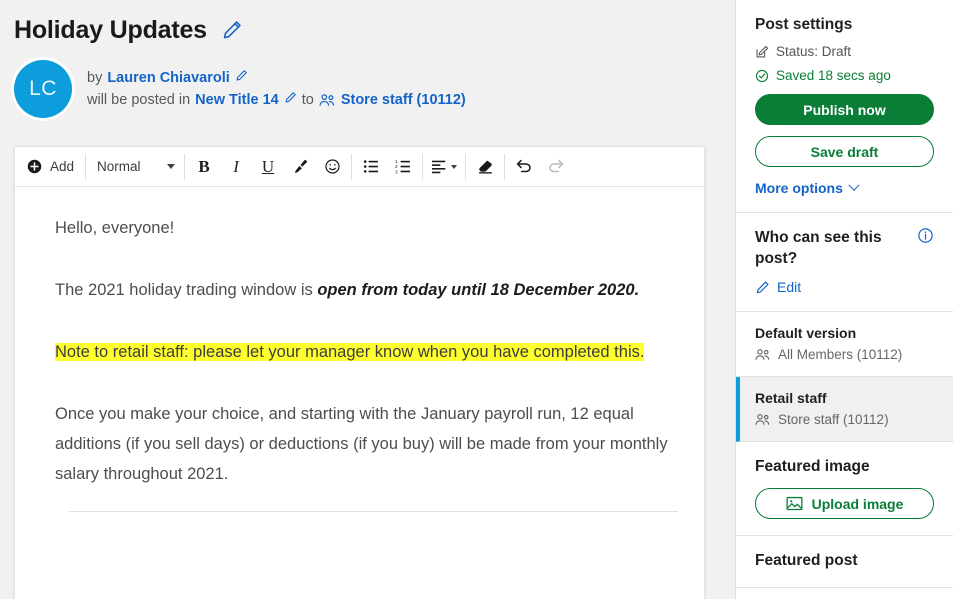  Describe the element at coordinates (139, 99) in the screenshot. I see `posted-in-label: will be posted in` at that location.